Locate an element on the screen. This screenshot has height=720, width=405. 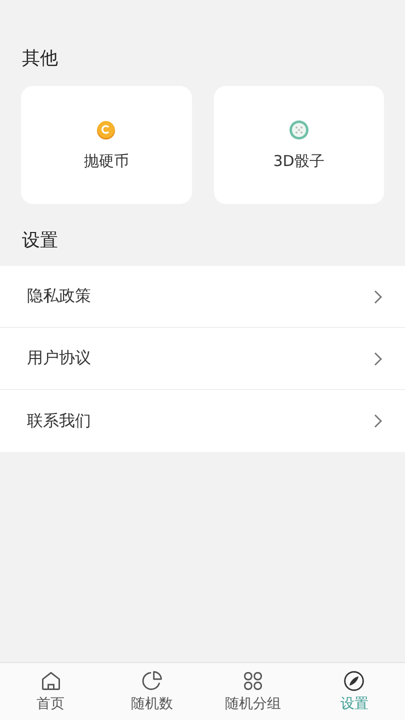
tab-item: 随机数 is located at coordinates (151, 691).